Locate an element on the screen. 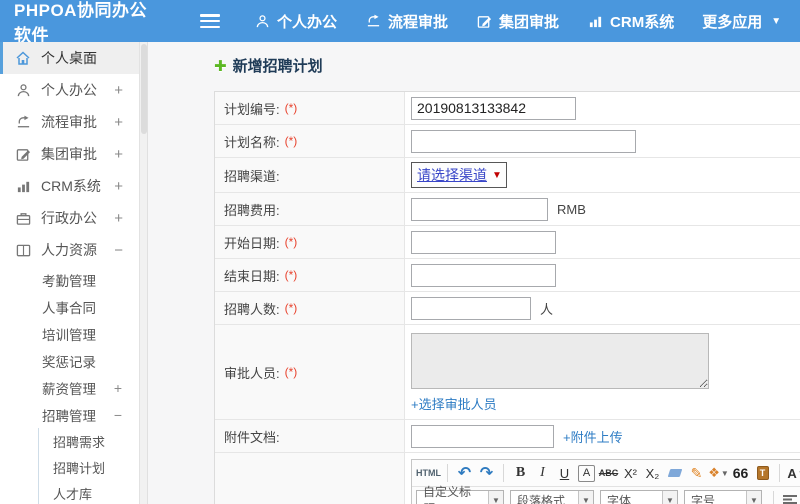  subscript-button: X₂ is located at coordinates (652, 473).